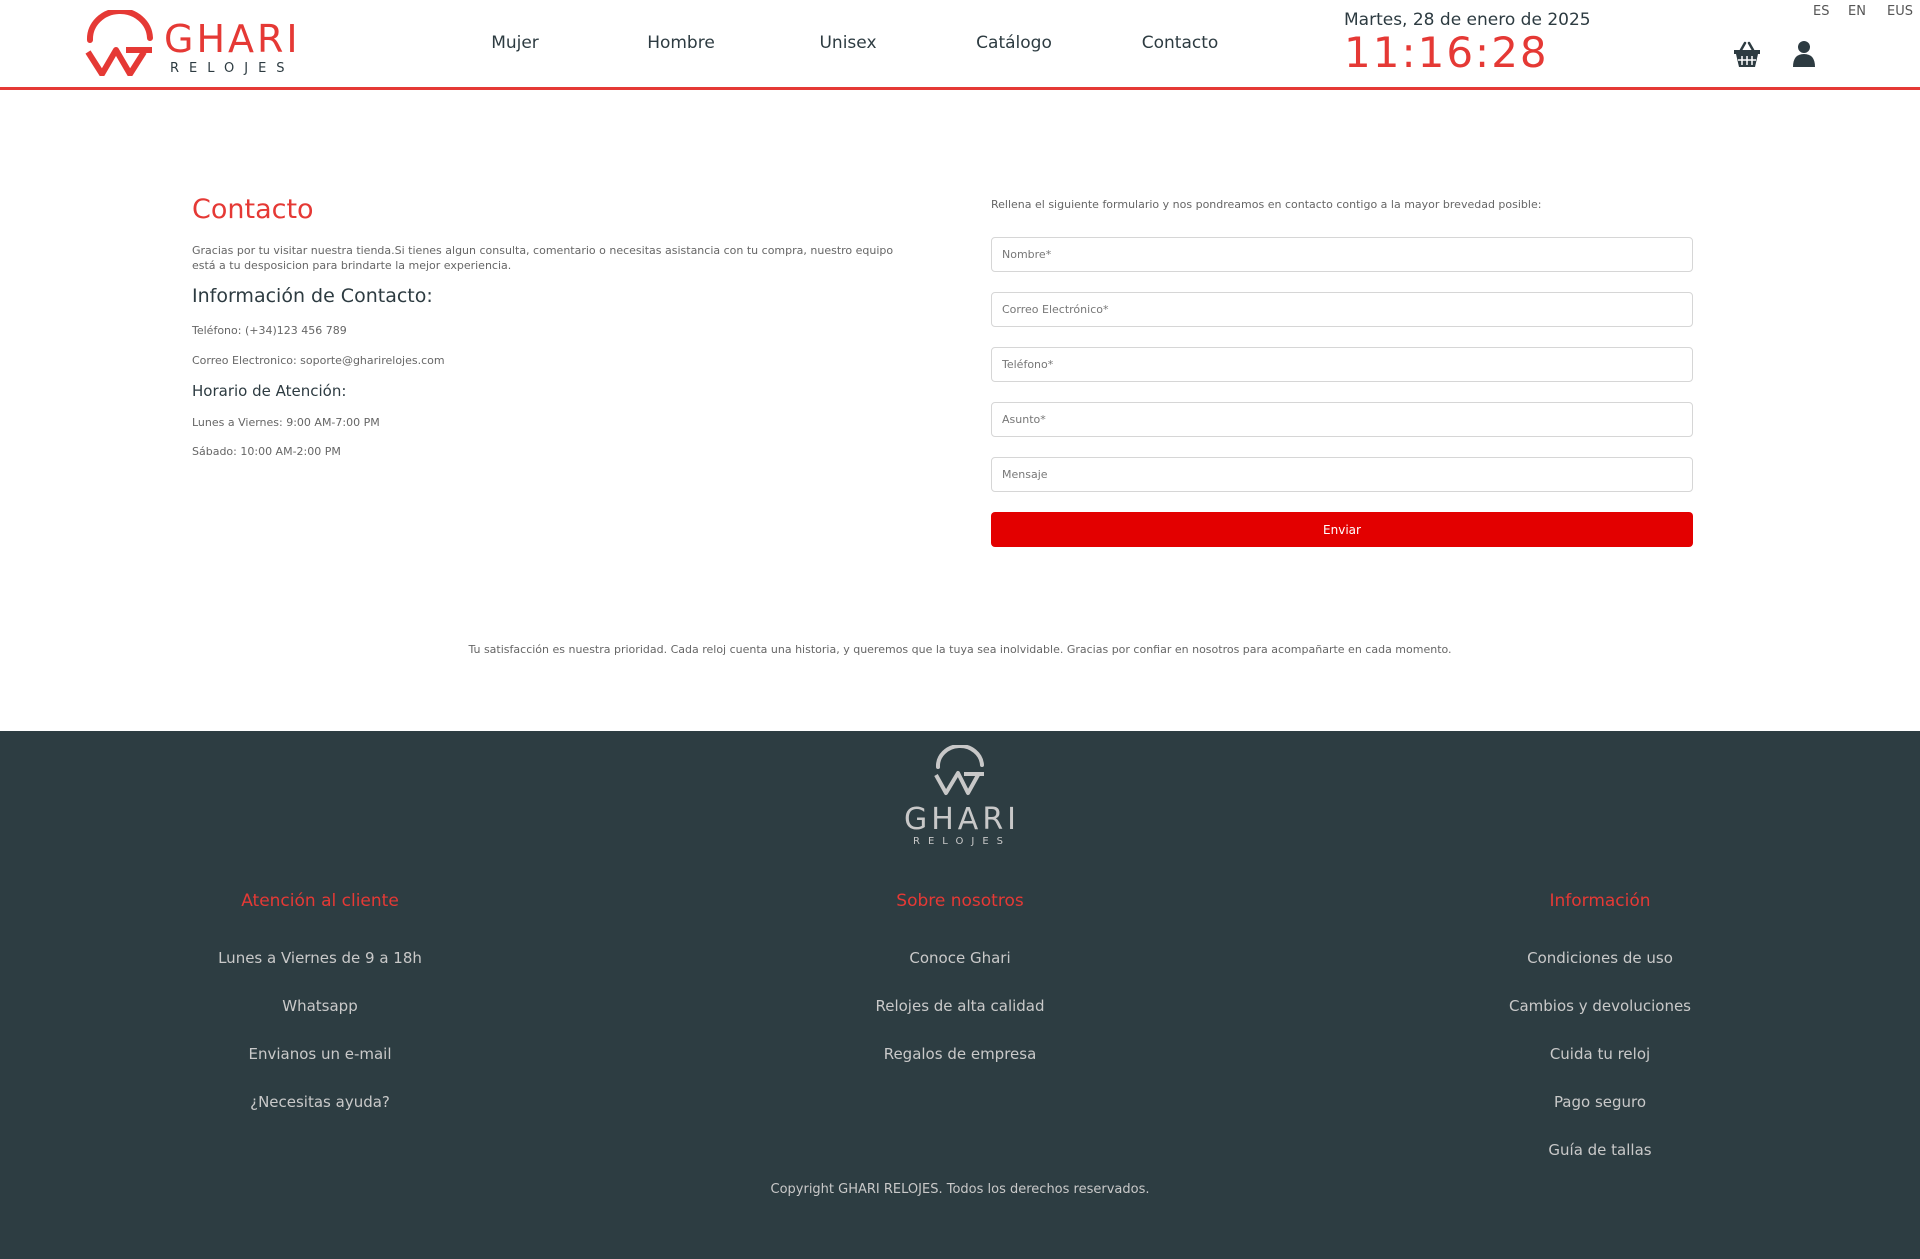  What do you see at coordinates (1014, 43) in the screenshot?
I see `nav-catalogo: Catálogo` at bounding box center [1014, 43].